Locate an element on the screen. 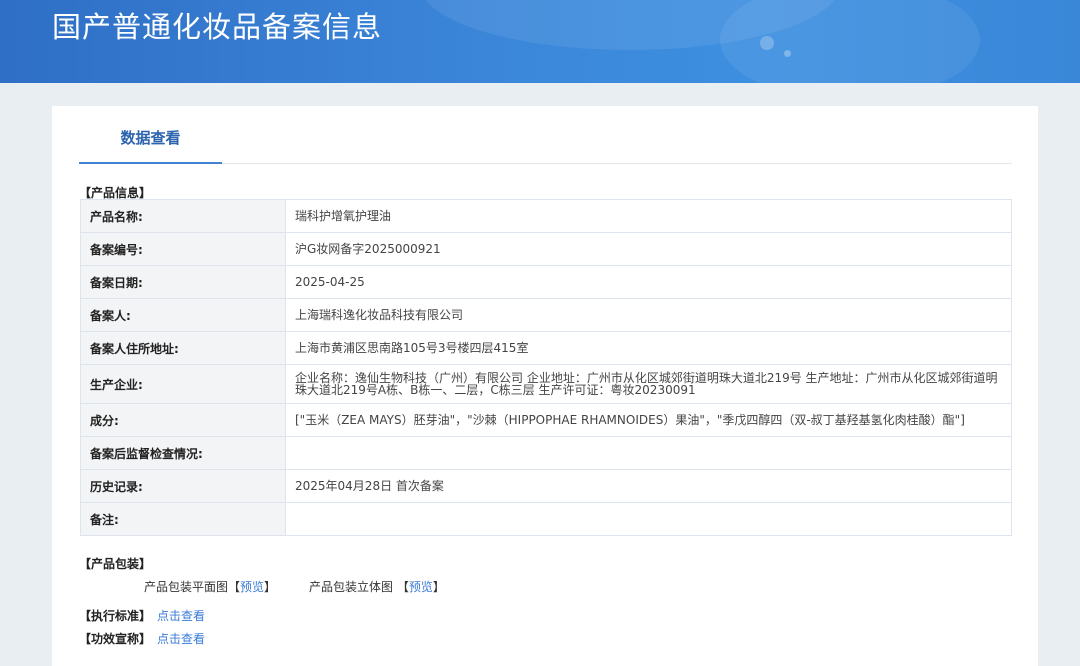 The image size is (1080, 666). row-label: 成分: is located at coordinates (183, 420).